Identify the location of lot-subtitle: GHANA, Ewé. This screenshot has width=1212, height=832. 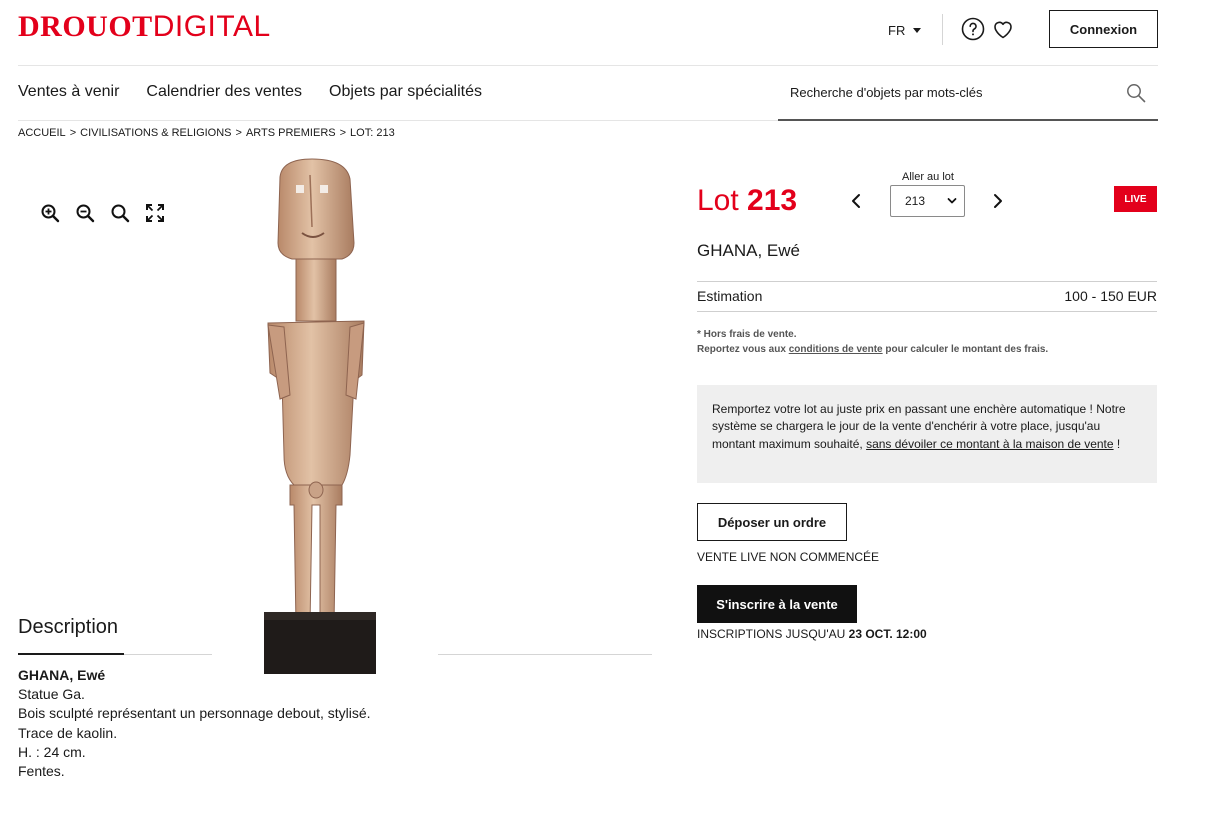
(748, 250).